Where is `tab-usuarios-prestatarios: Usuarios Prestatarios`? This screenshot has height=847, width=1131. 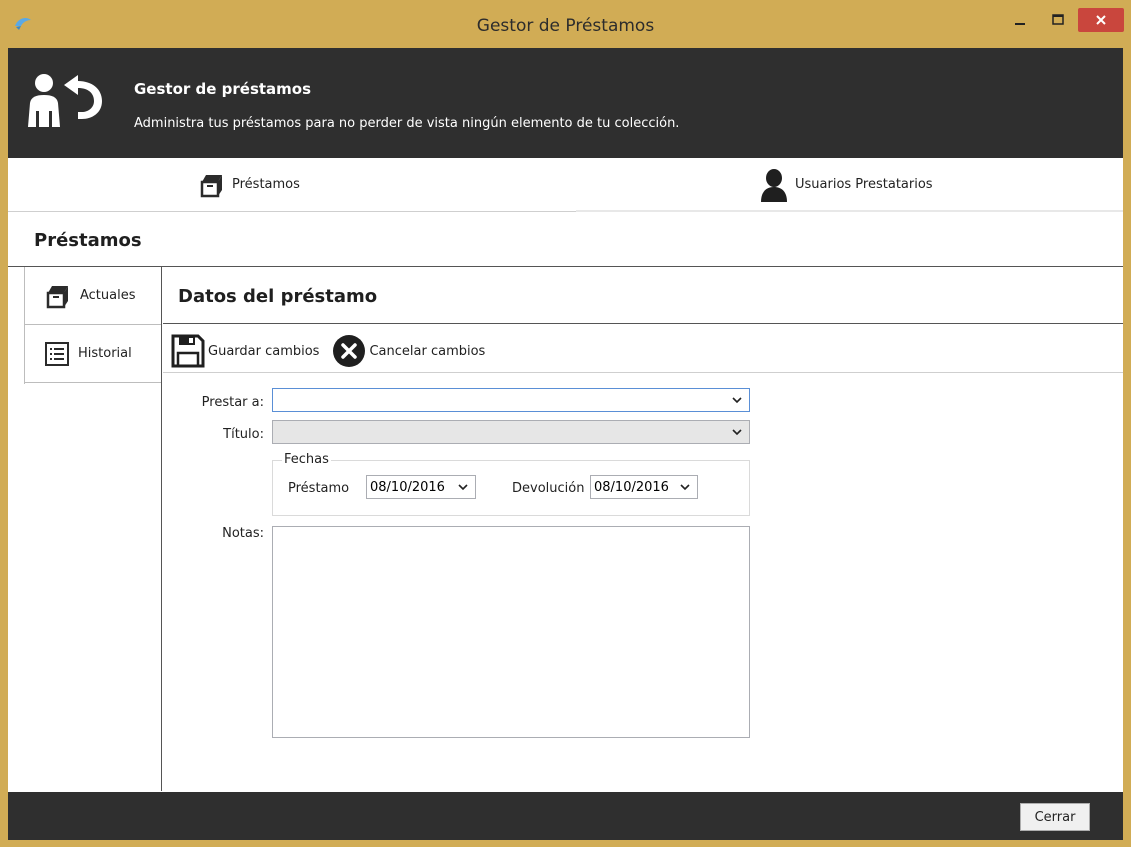
tab-usuarios-prestatarios: Usuarios Prestatarios is located at coordinates (846, 184).